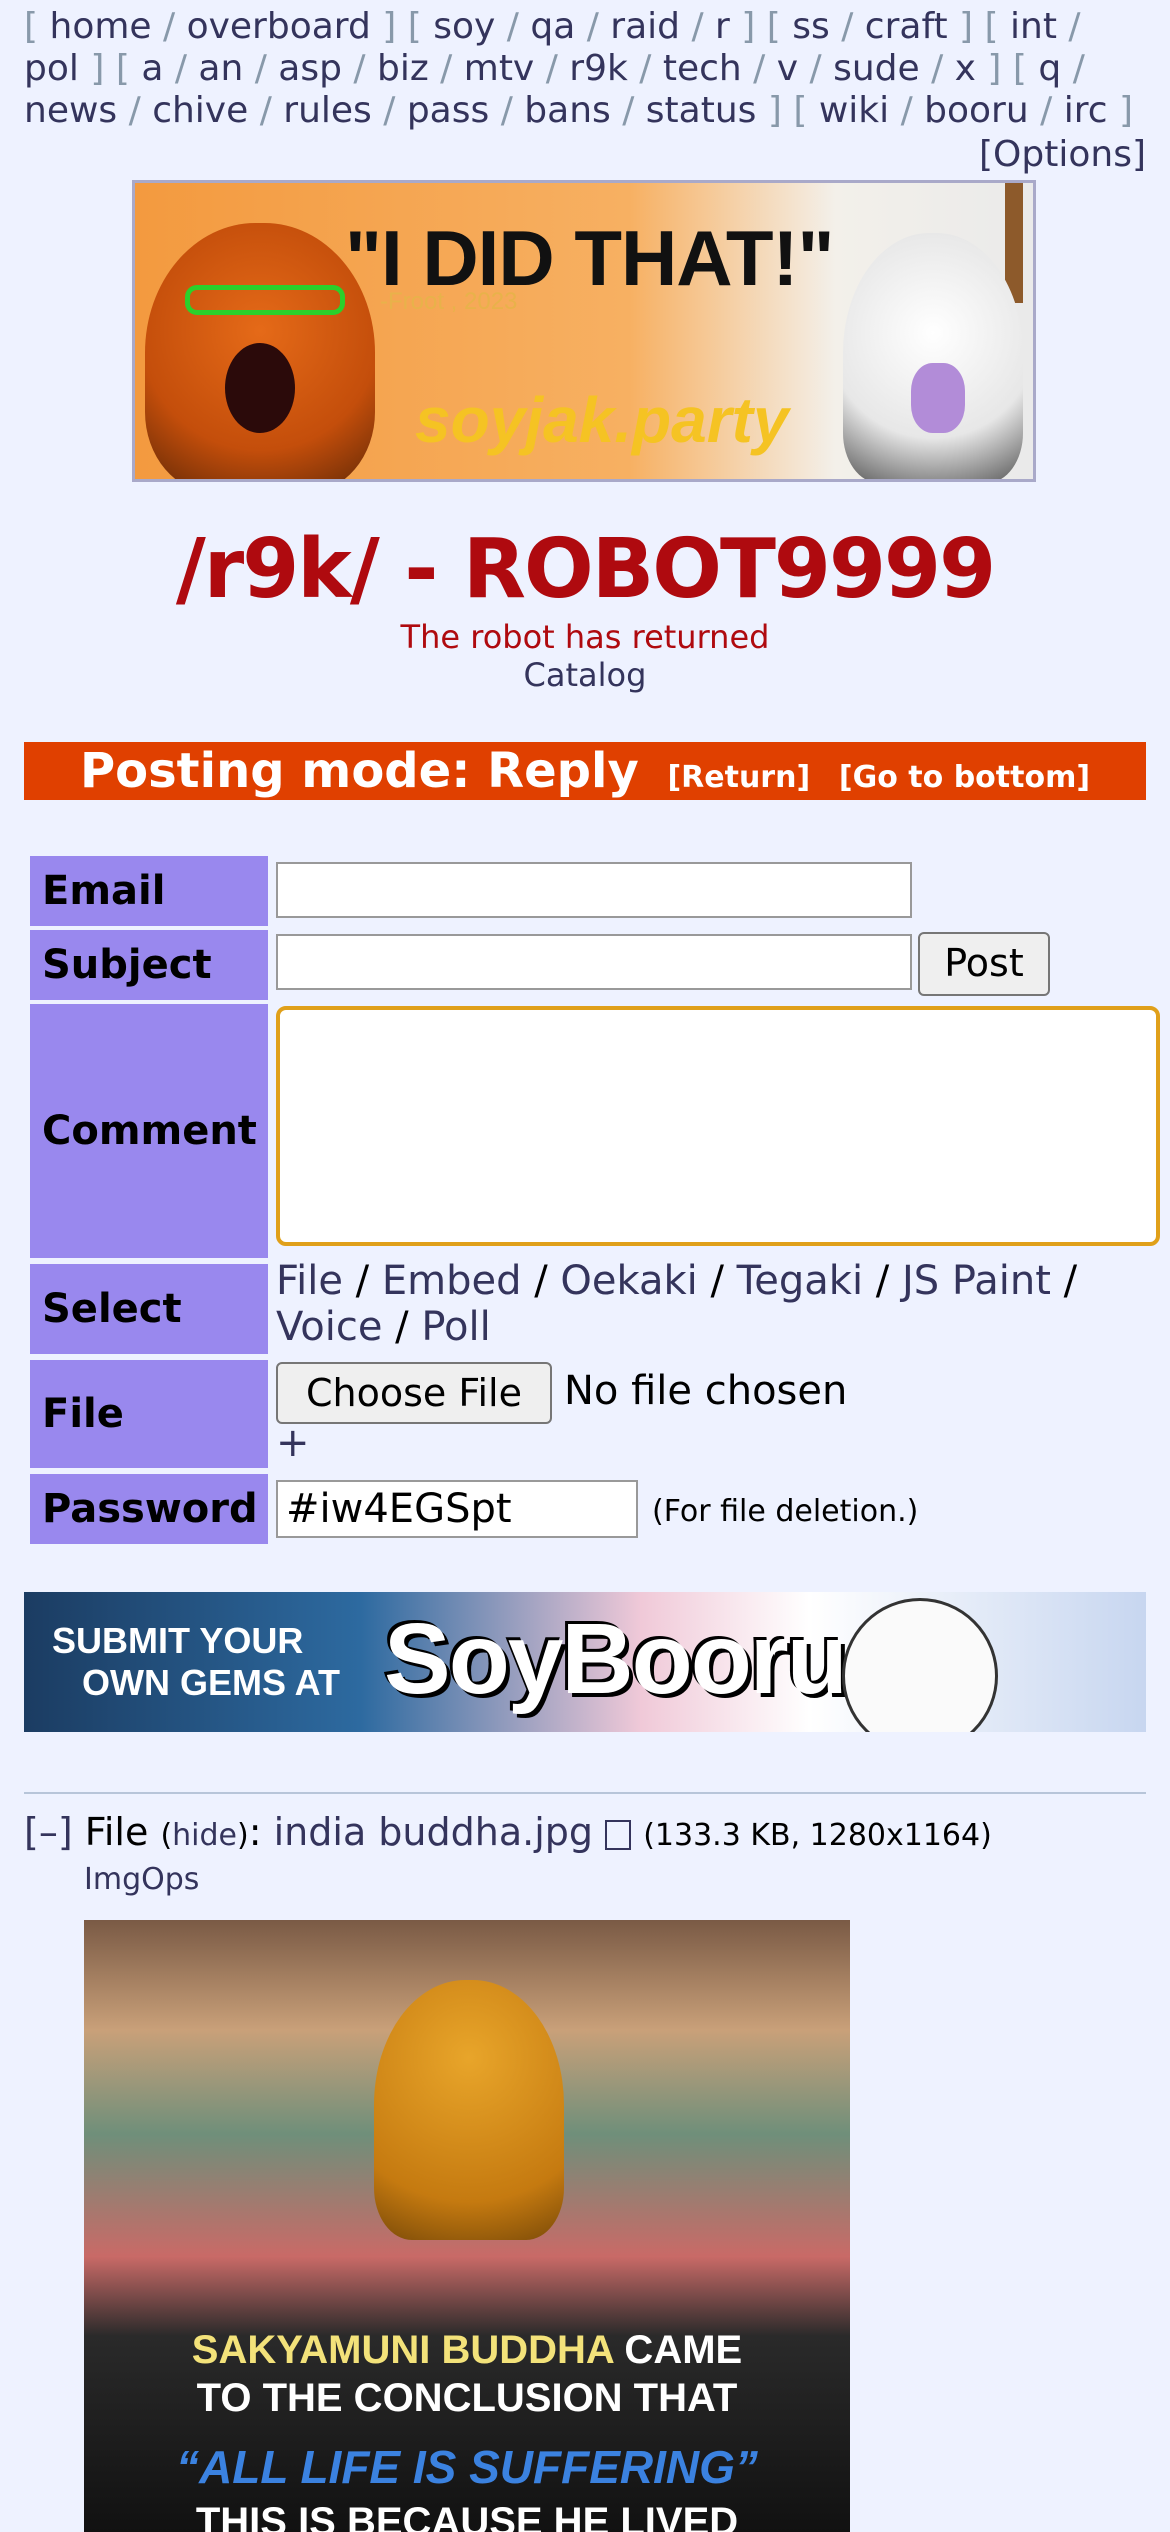 This screenshot has height=2532, width=1170. I want to click on password-label: Password, so click(149, 1509).